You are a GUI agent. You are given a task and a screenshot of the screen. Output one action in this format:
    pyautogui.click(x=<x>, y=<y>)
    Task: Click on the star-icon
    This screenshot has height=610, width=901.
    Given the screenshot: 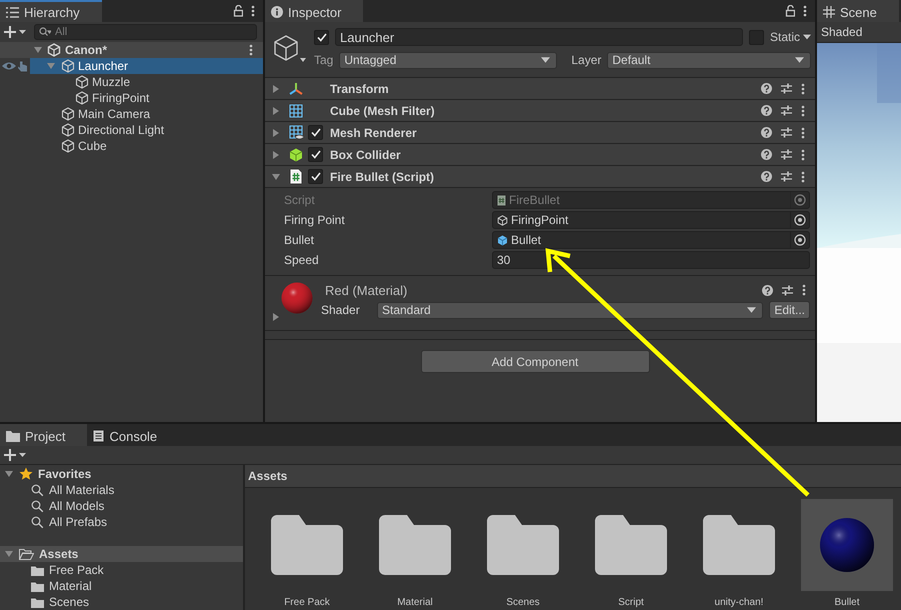 What is the action you would take?
    pyautogui.click(x=26, y=474)
    